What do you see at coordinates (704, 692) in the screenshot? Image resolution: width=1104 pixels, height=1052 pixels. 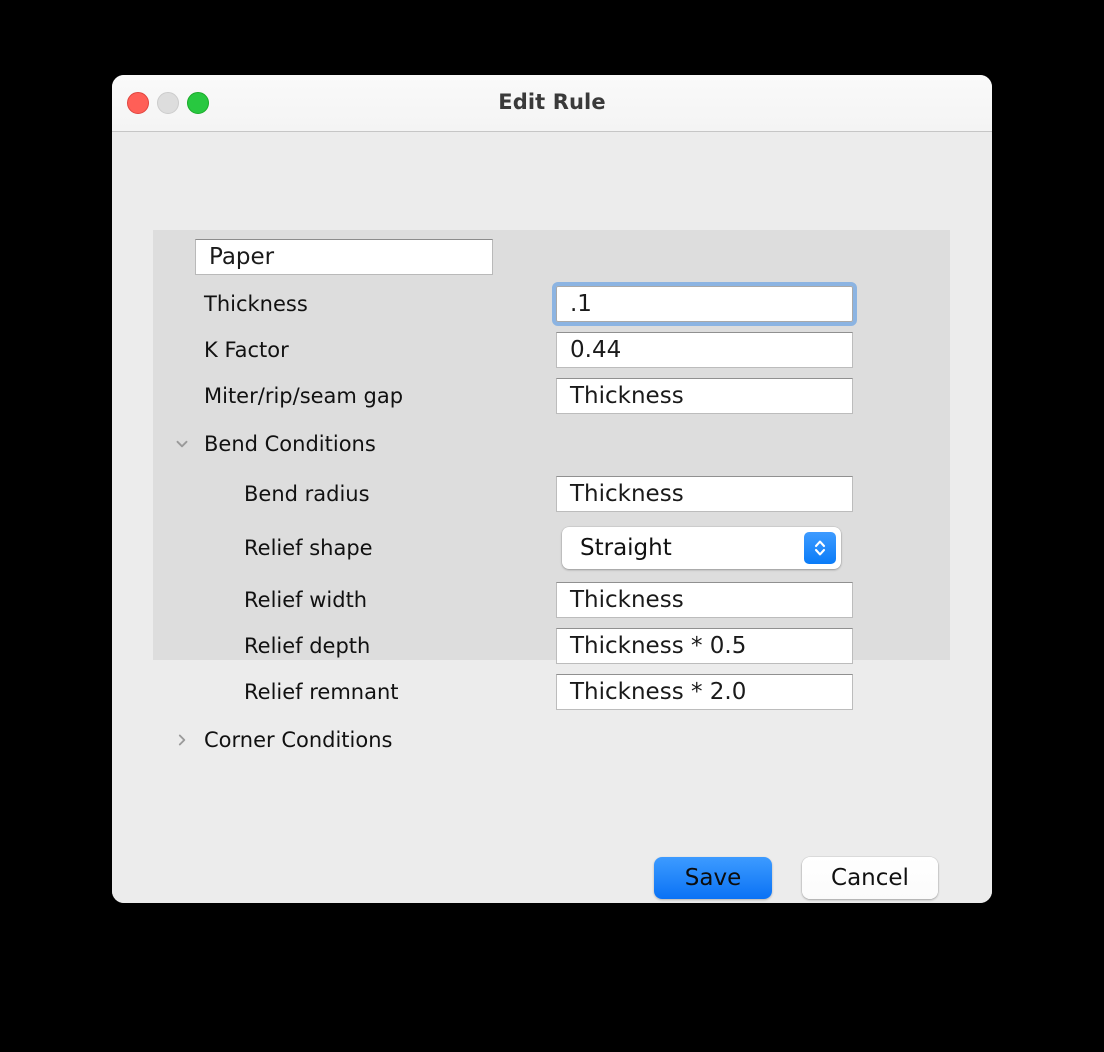 I see `relief-remnant-input: Thickness * 2.0` at bounding box center [704, 692].